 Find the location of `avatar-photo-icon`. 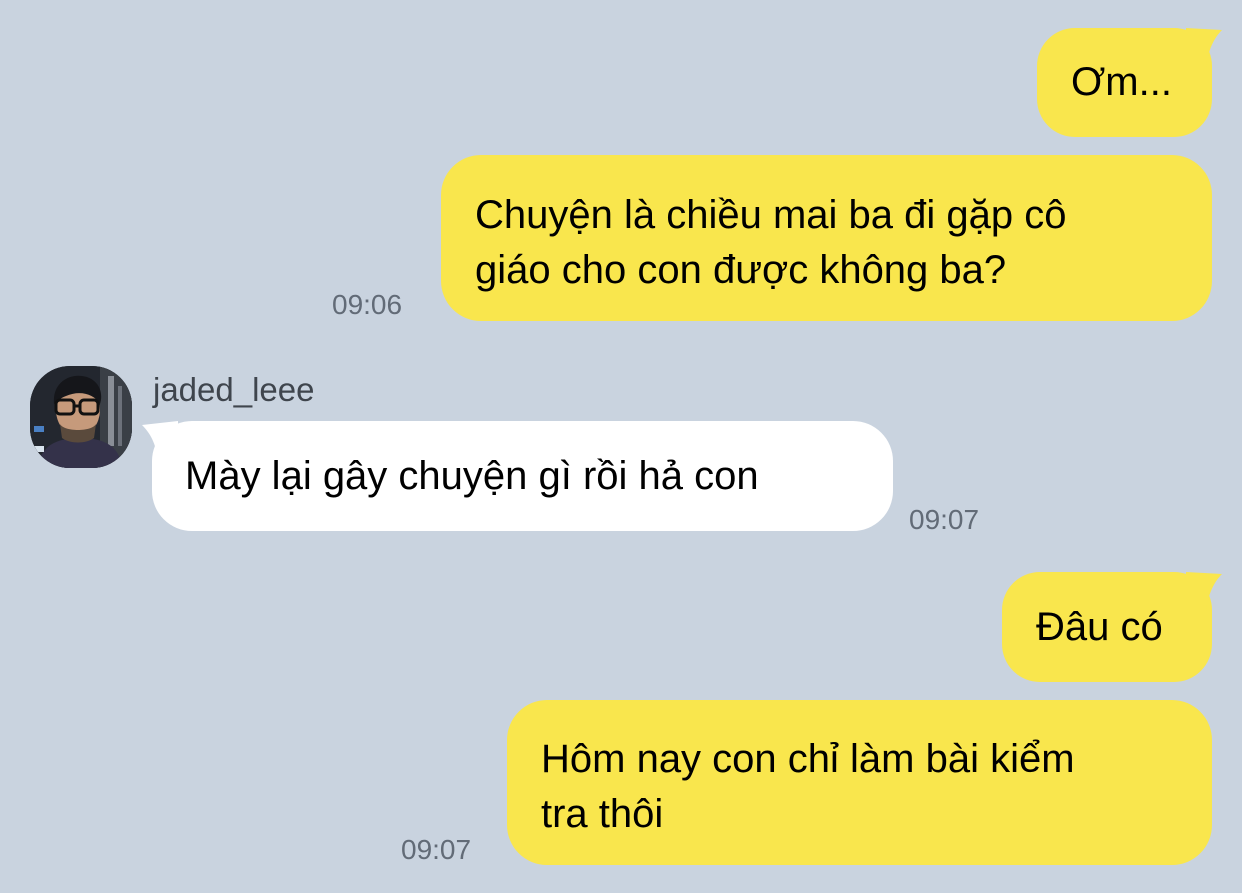

avatar-photo-icon is located at coordinates (81, 417).